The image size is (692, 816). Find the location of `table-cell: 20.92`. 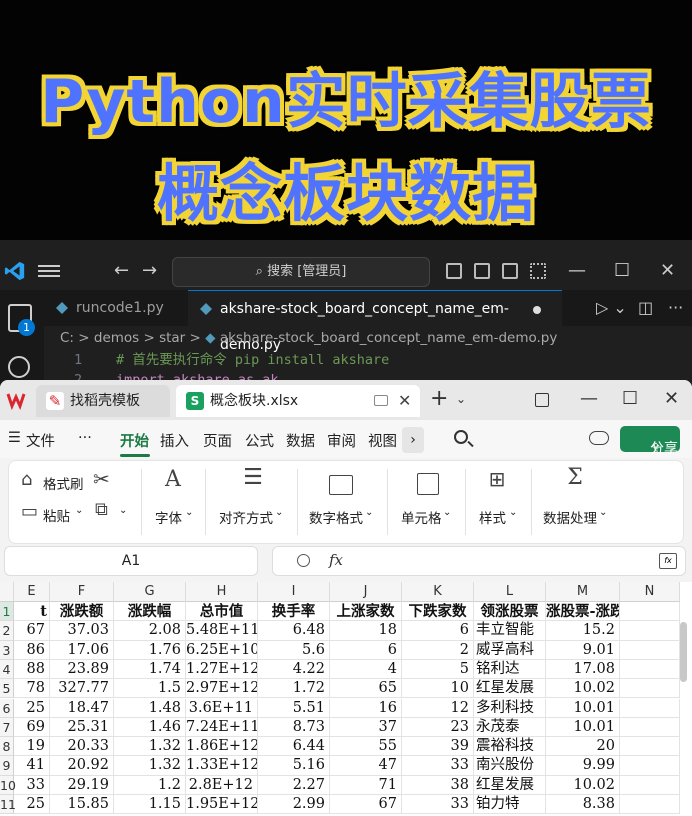

table-cell: 20.92 is located at coordinates (82, 766).